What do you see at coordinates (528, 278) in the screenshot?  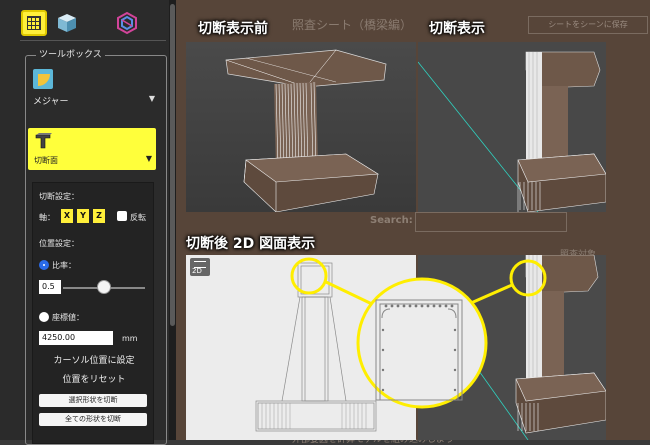 I see `highlight-circle-right` at bounding box center [528, 278].